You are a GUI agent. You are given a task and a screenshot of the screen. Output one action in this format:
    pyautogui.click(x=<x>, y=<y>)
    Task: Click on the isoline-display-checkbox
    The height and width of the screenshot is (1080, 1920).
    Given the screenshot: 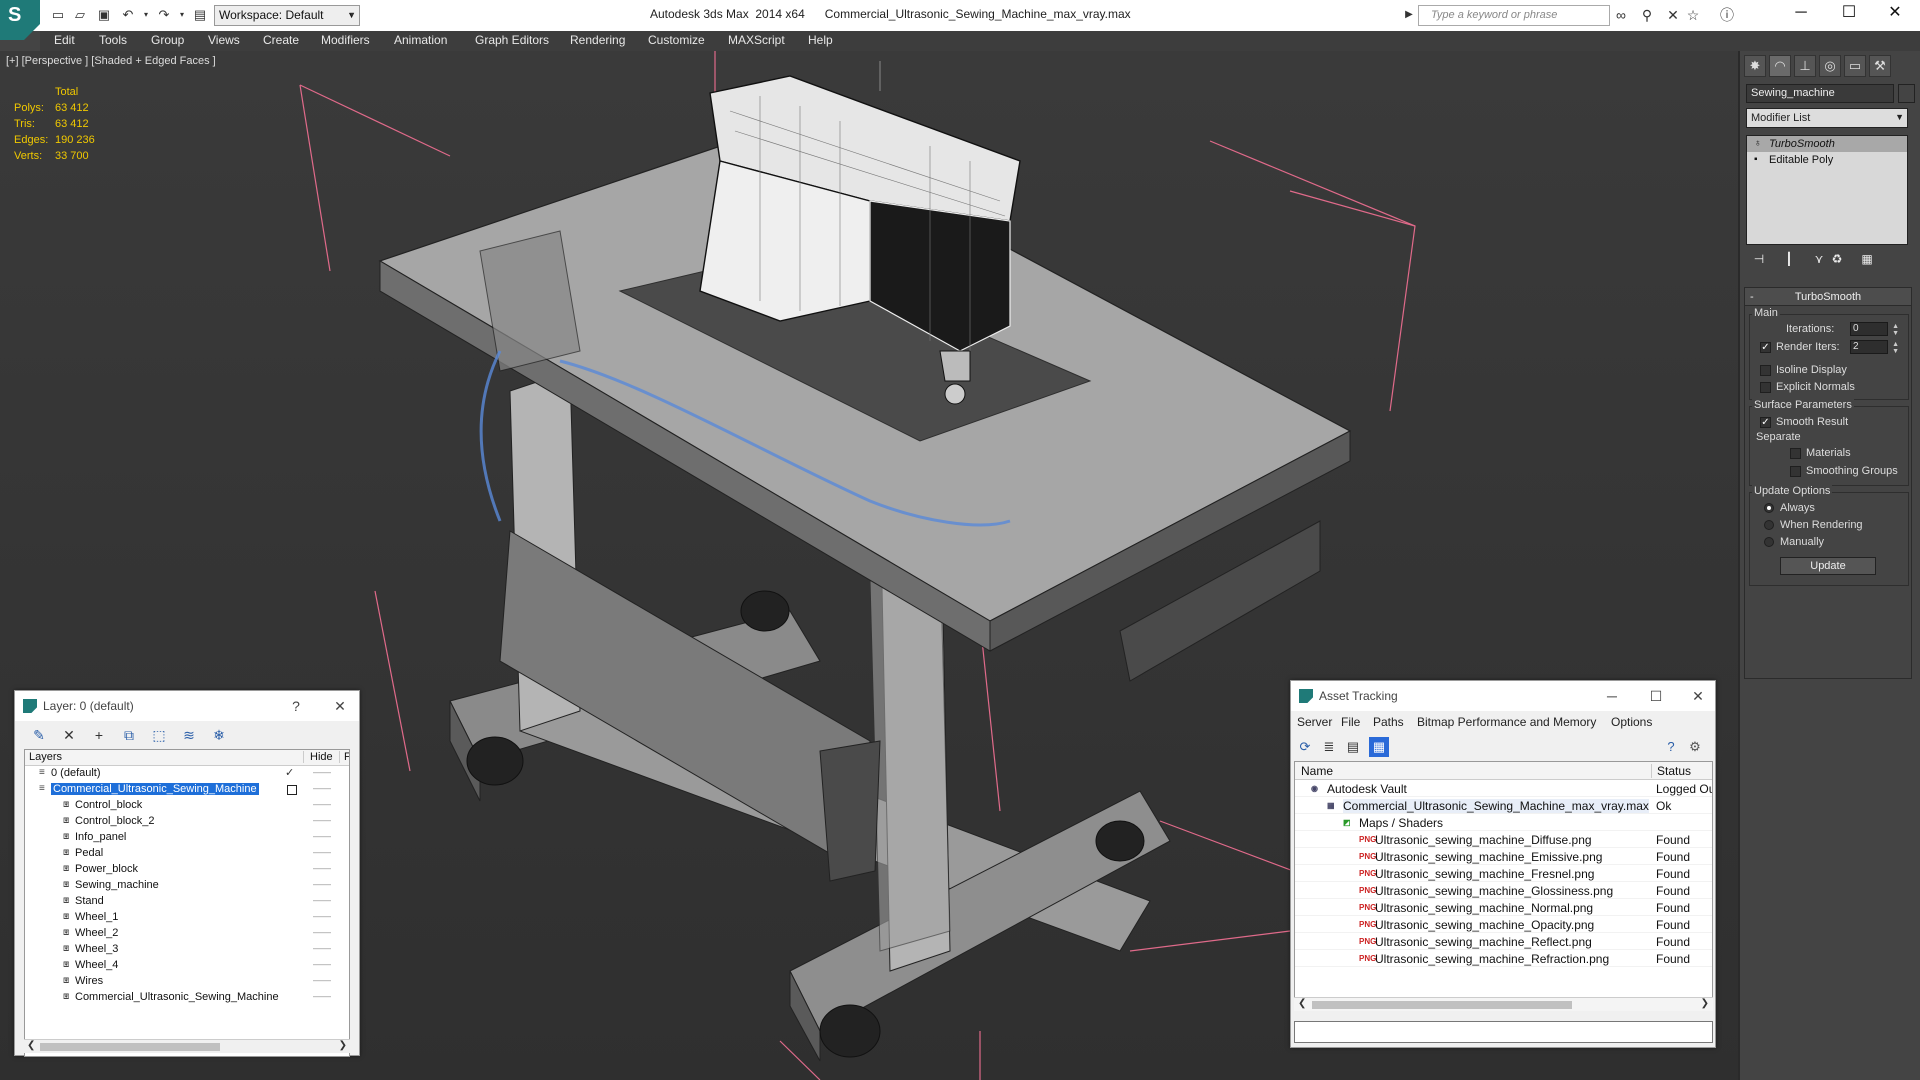 What is the action you would take?
    pyautogui.click(x=1765, y=370)
    